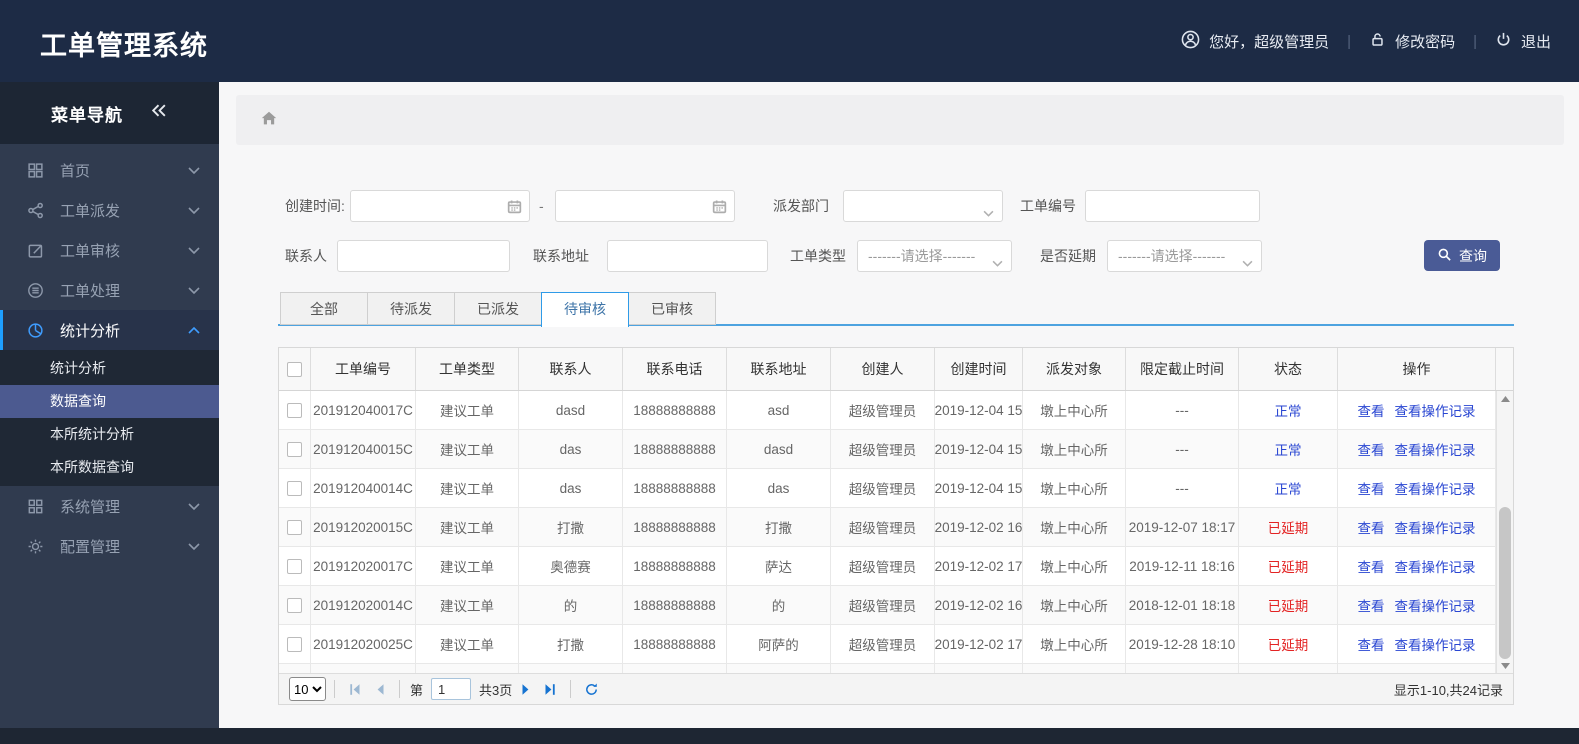  I want to click on tab-待审核: 待审核, so click(585, 309).